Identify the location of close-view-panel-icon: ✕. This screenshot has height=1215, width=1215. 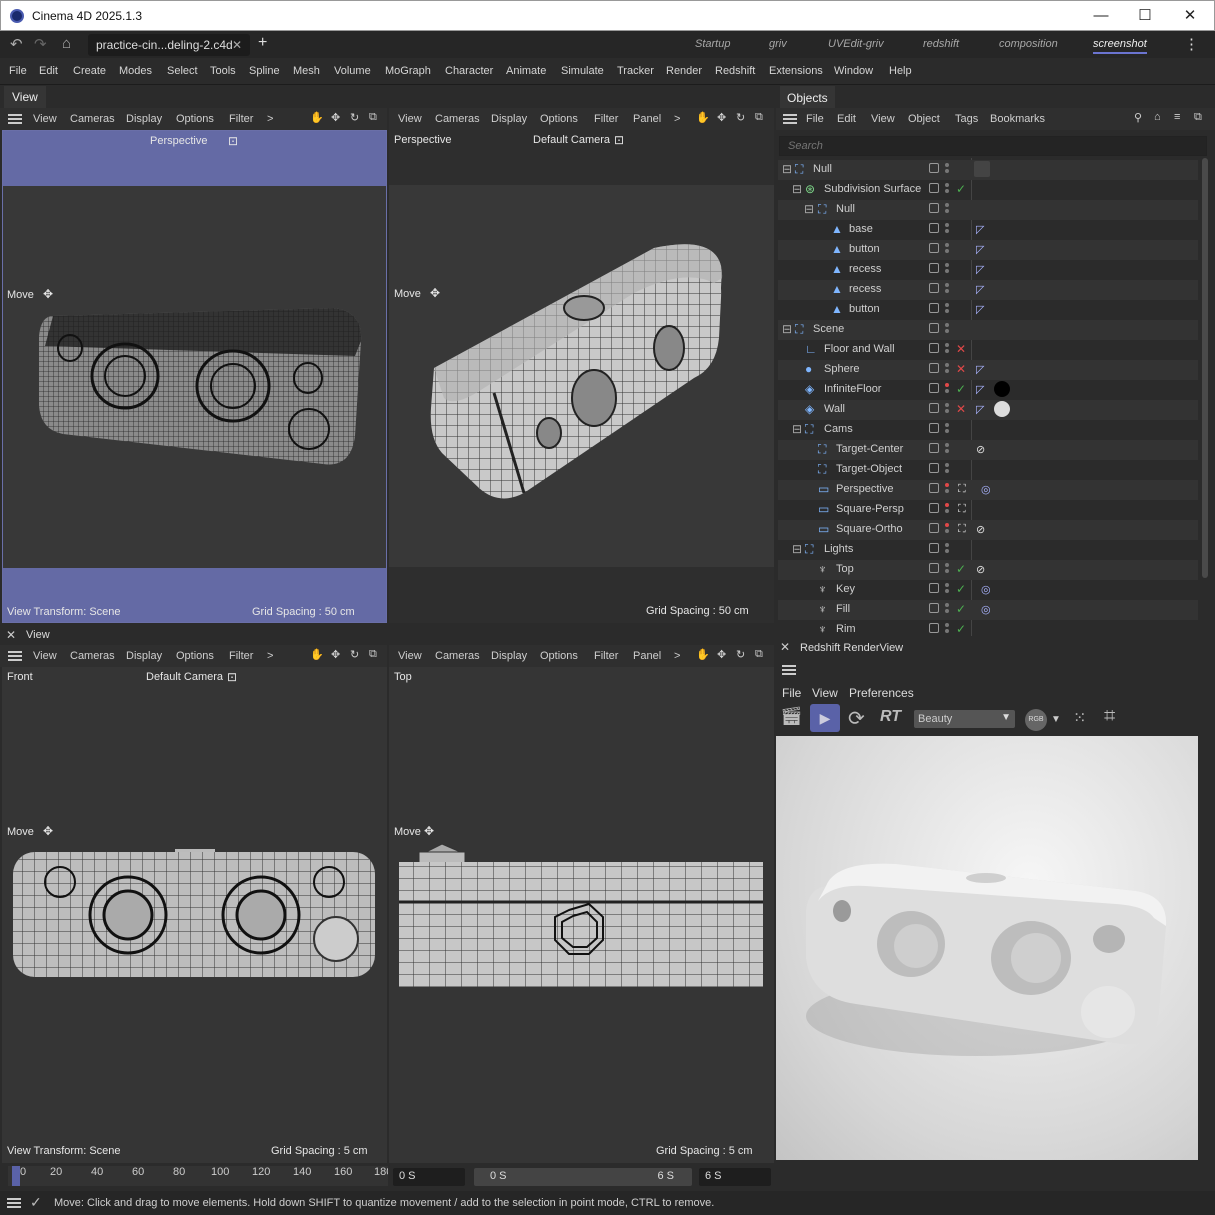
(11, 635).